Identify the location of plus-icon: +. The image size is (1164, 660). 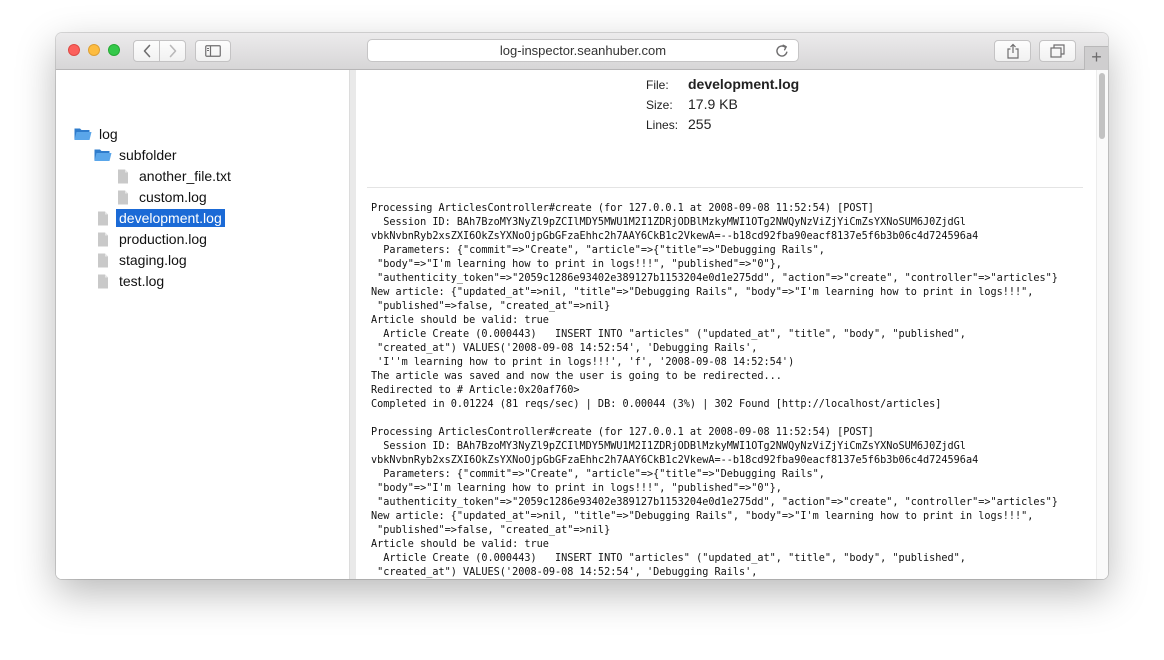
(1096, 57).